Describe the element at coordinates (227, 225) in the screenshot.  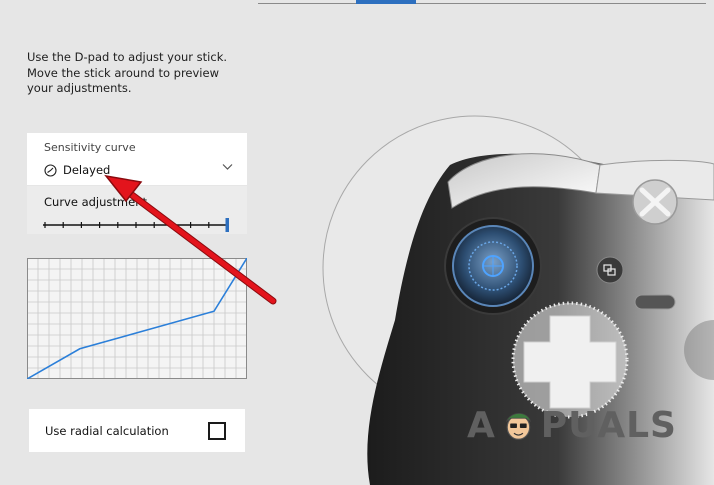
I see `slider-thumb` at that location.